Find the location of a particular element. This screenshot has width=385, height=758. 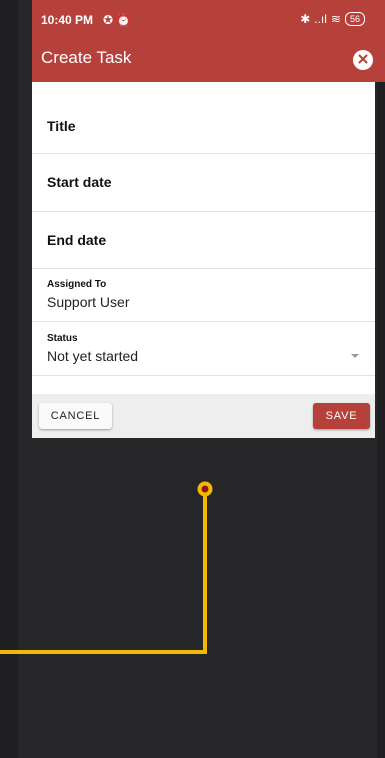

close-icon is located at coordinates (363, 60).